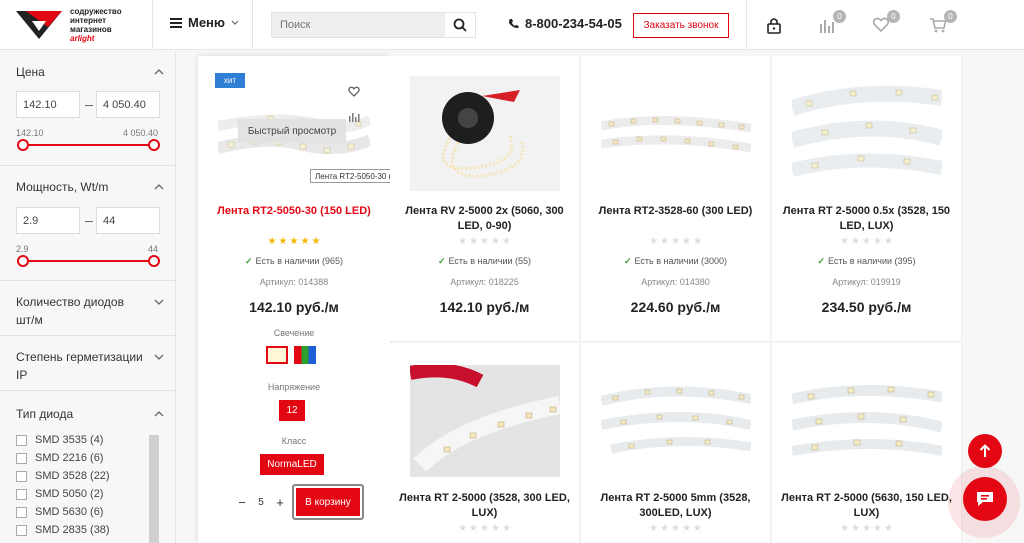 This screenshot has width=1024, height=543. I want to click on option-label: SMD 3535 (4), so click(69, 440).